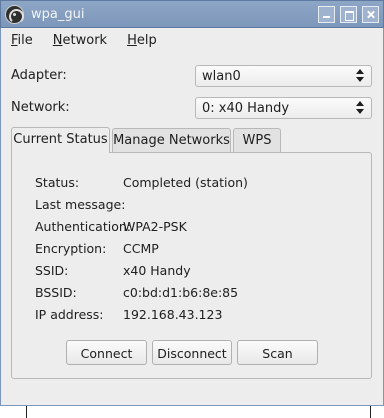 This screenshot has height=418, width=384. I want to click on menu-help: Help, so click(142, 41).